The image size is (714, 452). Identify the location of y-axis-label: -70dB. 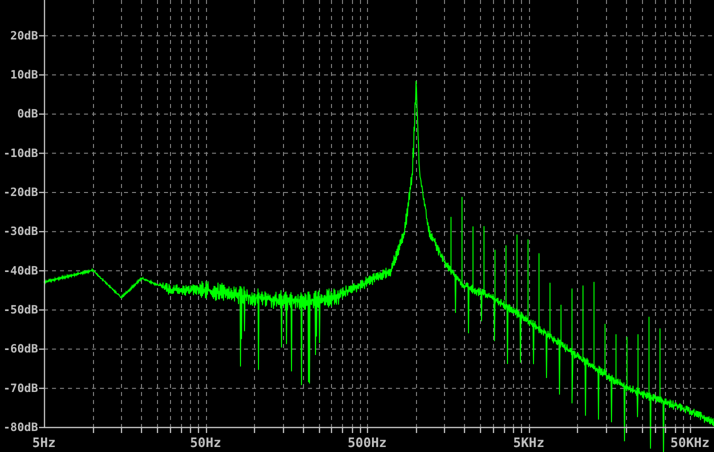
(20, 387).